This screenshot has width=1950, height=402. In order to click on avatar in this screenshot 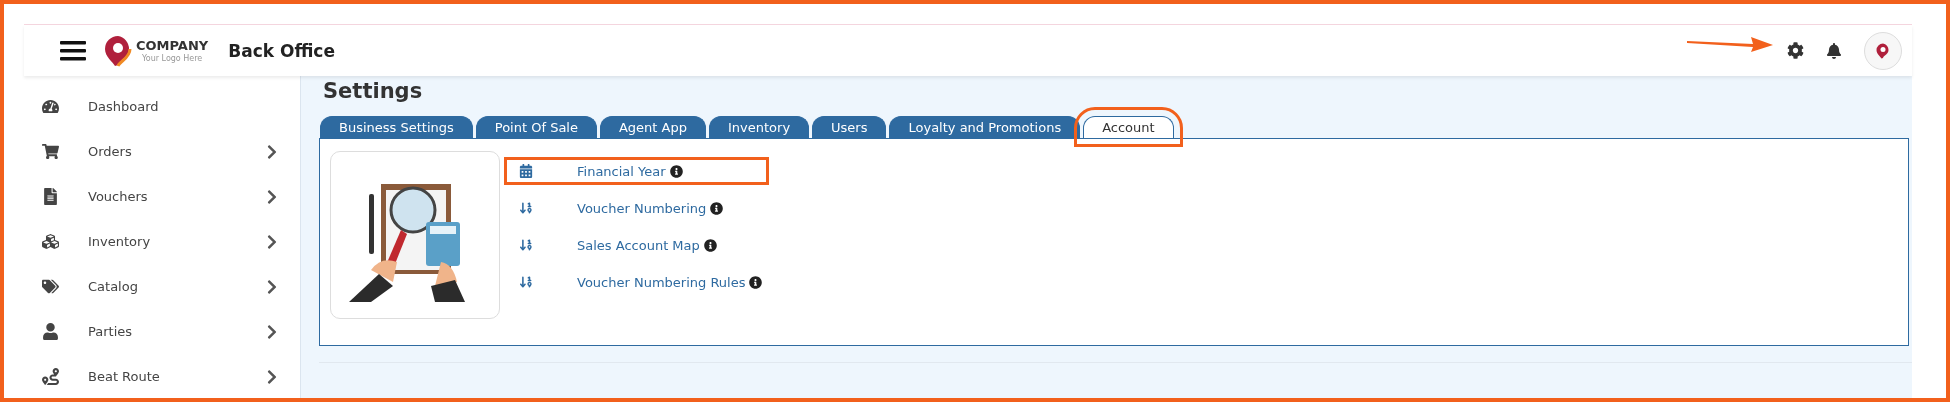, I will do `click(1883, 50)`.